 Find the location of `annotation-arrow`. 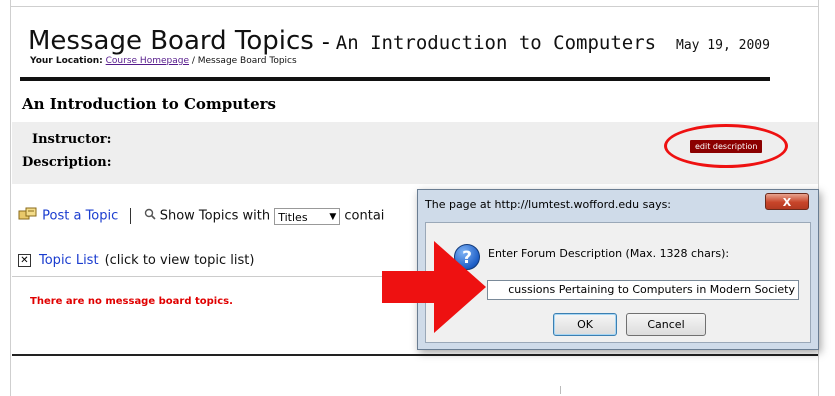

annotation-arrow is located at coordinates (434, 289).